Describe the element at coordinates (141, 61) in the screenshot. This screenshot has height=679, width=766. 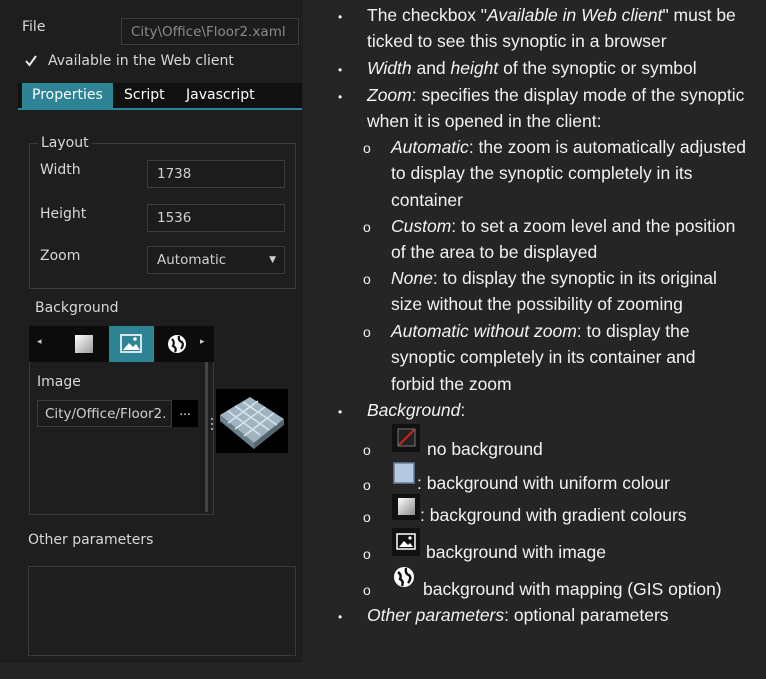
I see `web-client-label: Available in the Web client` at that location.